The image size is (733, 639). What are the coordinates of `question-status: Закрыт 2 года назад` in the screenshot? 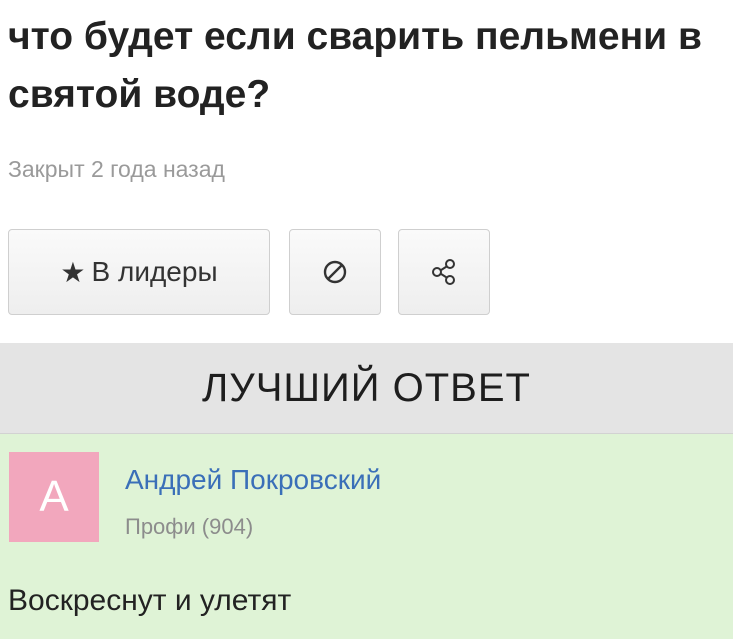 It's located at (116, 169).